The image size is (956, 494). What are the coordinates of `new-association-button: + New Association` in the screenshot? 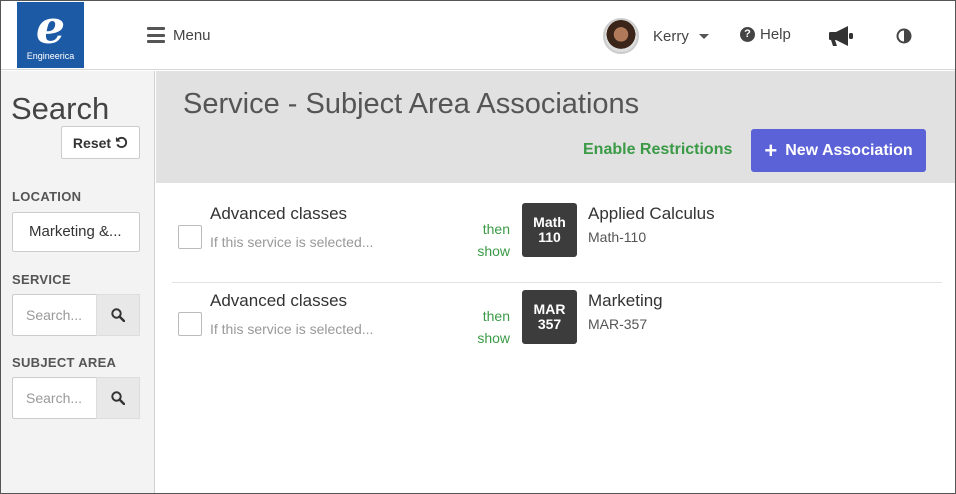 It's located at (838, 150).